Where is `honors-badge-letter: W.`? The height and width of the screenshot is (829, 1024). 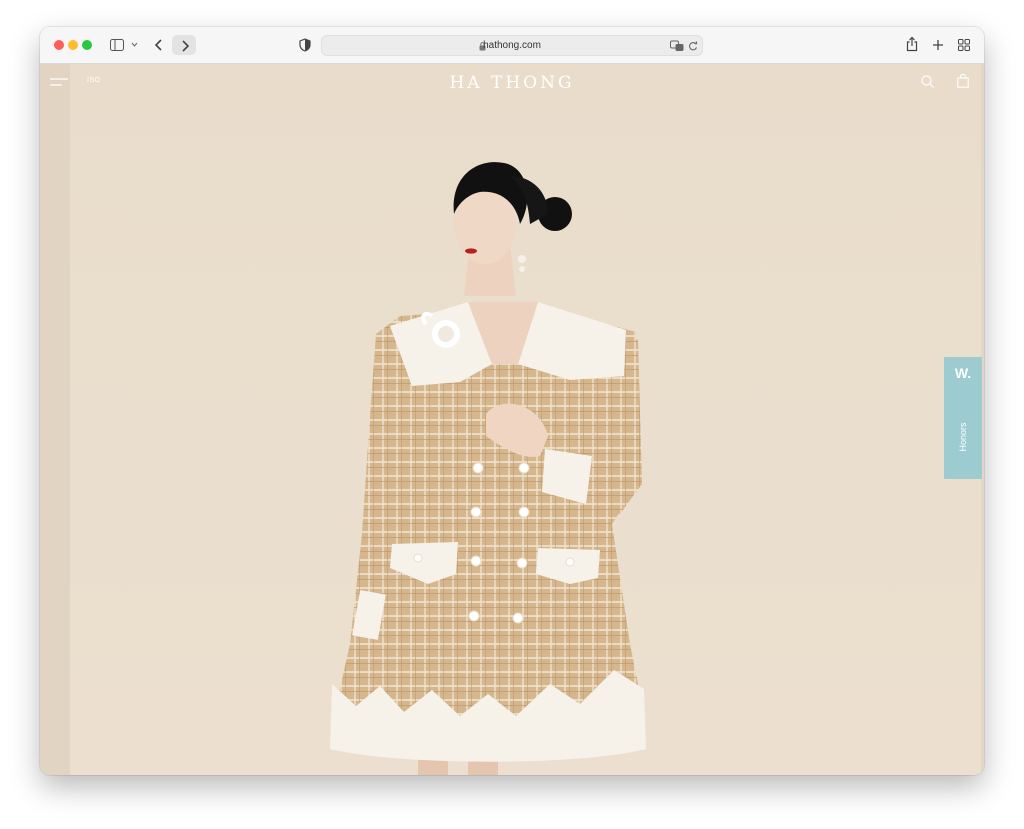
honors-badge-letter: W. is located at coordinates (963, 373).